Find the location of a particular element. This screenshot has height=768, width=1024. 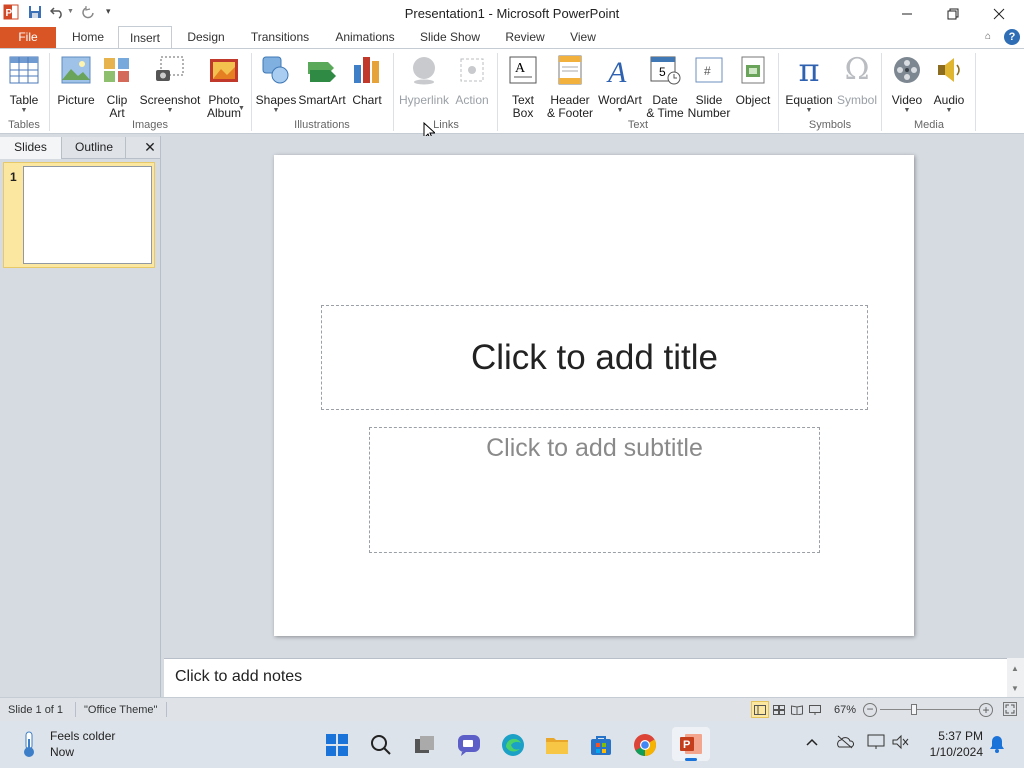

tab-slide-show: Slide Show is located at coordinates (450, 37).